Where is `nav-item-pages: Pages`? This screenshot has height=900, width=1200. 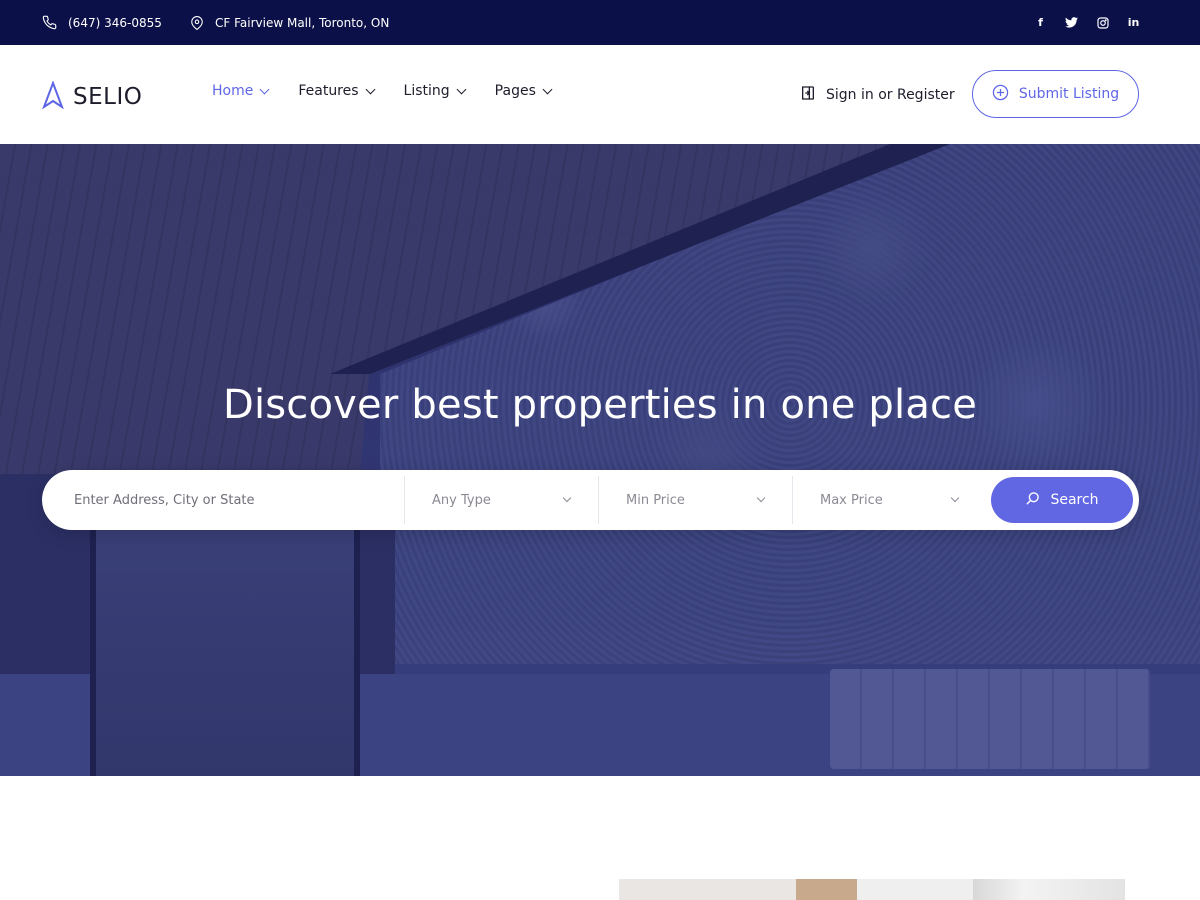
nav-item-pages: Pages is located at coordinates (523, 91).